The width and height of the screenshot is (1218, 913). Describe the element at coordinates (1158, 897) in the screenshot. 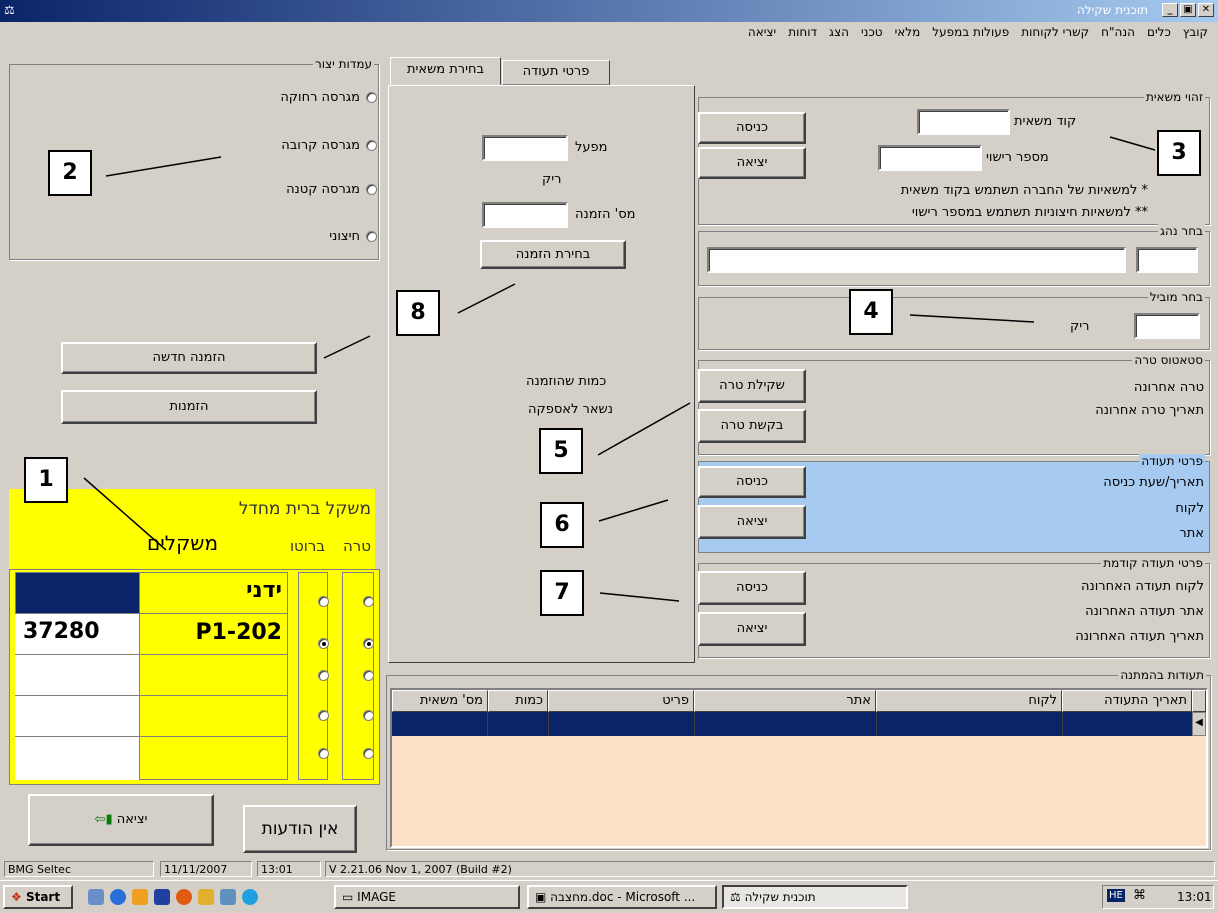

I see `system-tray: HE ⌘ 13:01` at that location.